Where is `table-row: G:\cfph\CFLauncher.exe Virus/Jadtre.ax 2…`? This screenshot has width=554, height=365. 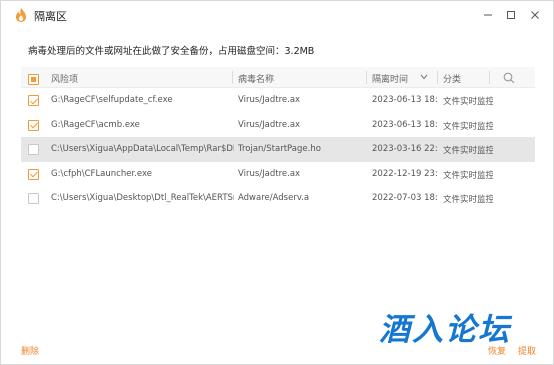
table-row: G:\cfph\CFLauncher.exe Virus/Jadtre.ax 2… is located at coordinates (278, 174).